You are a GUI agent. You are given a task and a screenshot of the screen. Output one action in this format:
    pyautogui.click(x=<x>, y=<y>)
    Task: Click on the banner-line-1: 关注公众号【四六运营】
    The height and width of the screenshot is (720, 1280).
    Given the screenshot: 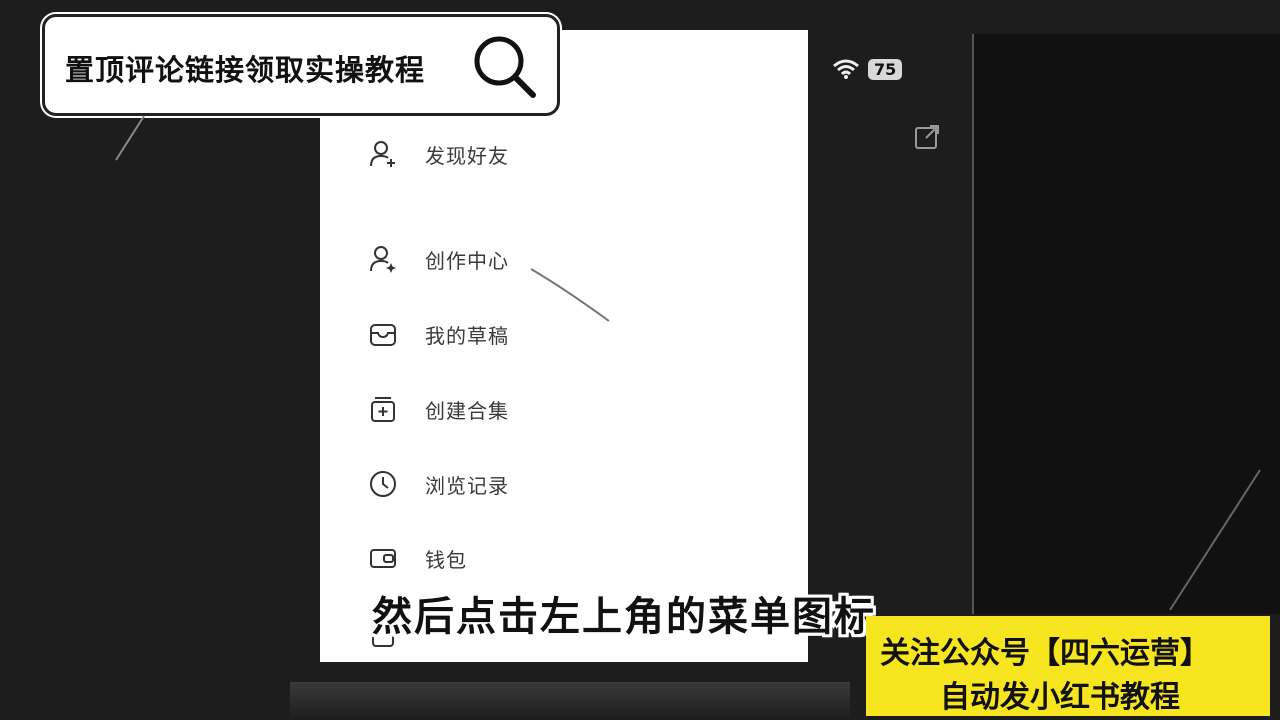 What is the action you would take?
    pyautogui.click(x=1045, y=653)
    